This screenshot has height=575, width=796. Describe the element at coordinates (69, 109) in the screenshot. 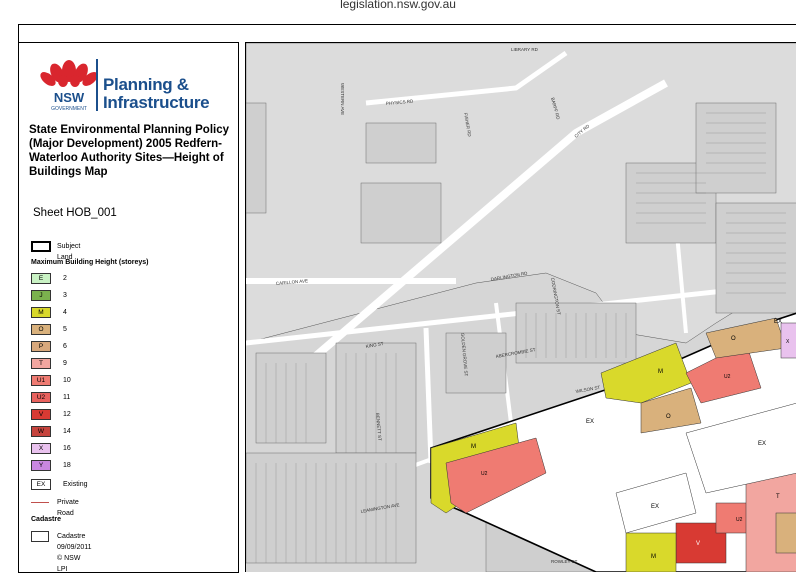

I see `logo-government-text: GOVERNMENT` at that location.